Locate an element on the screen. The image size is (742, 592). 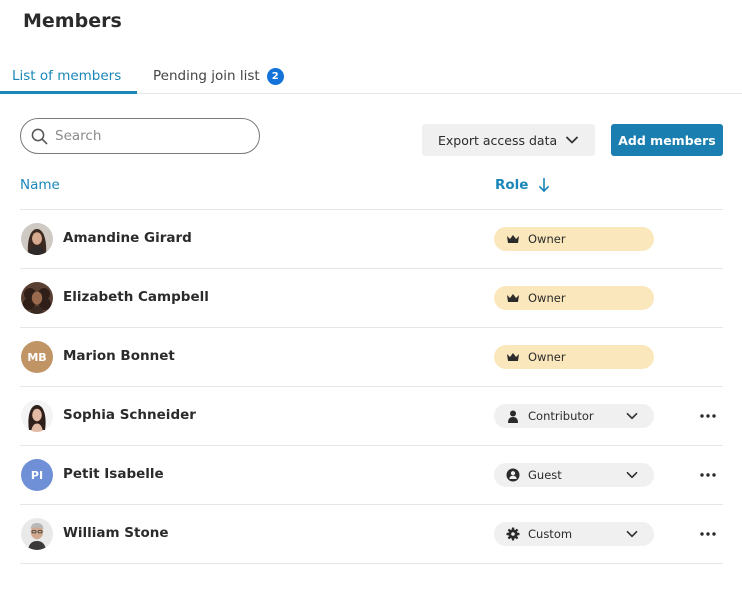
member-name: Amandine Girard is located at coordinates (127, 238).